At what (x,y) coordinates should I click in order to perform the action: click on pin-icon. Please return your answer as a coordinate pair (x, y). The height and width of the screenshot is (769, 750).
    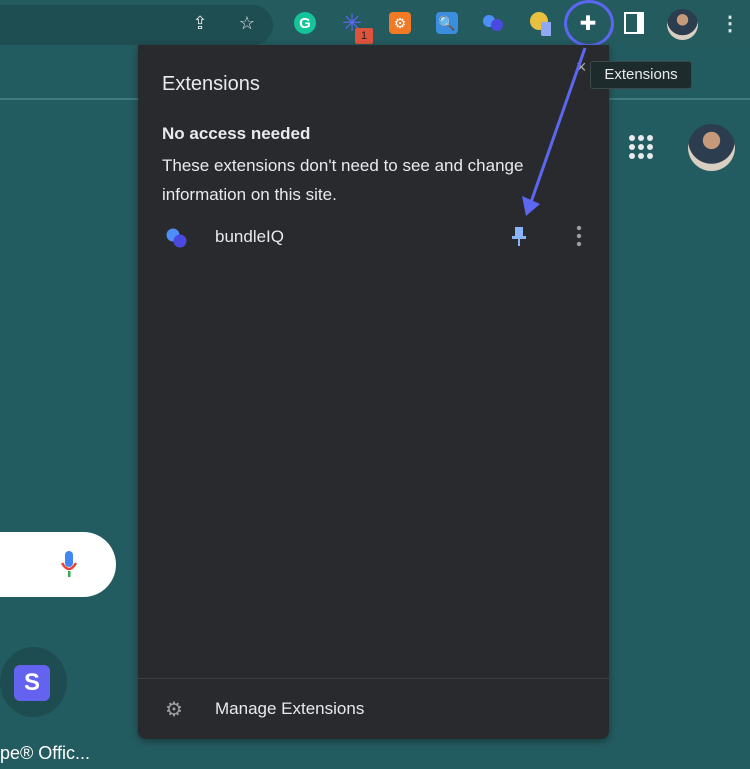
    Looking at the image, I should click on (519, 239).